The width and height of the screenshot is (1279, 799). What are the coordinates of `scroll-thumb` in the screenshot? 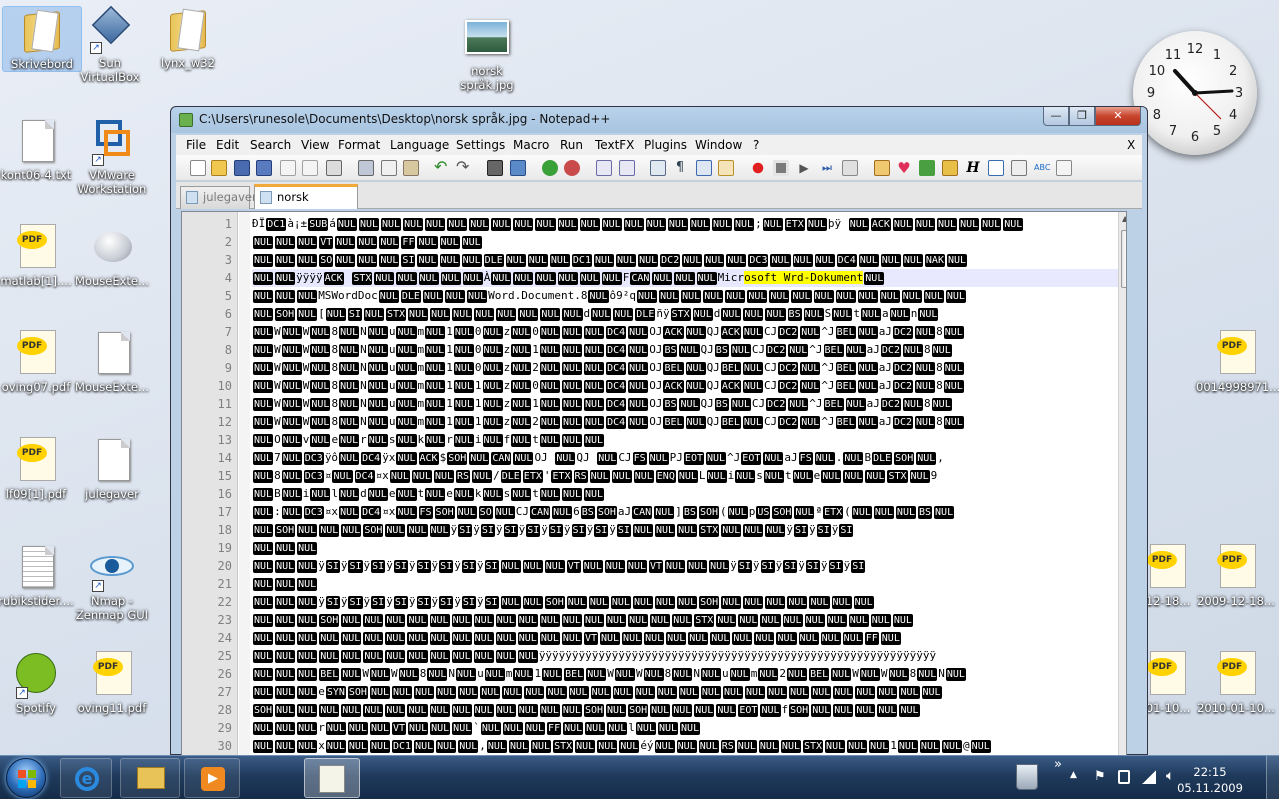 It's located at (1123, 259).